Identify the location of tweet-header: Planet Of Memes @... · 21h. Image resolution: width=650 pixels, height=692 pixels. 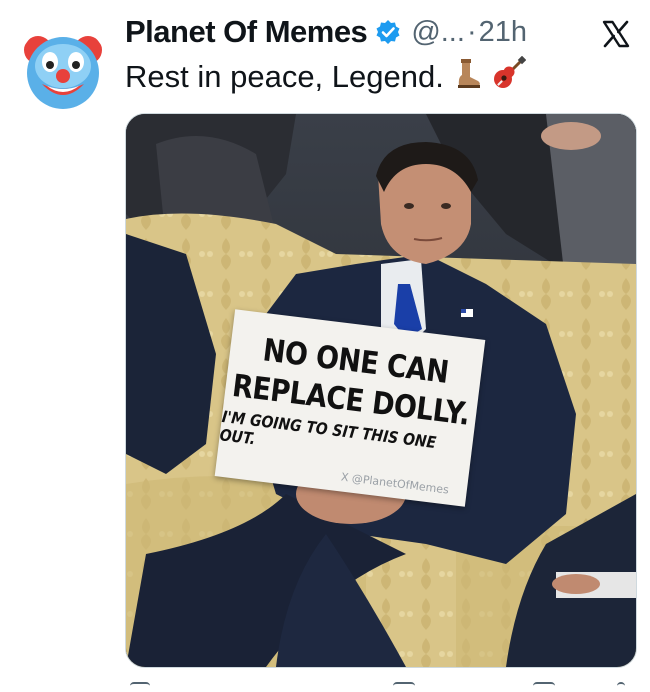
(326, 32).